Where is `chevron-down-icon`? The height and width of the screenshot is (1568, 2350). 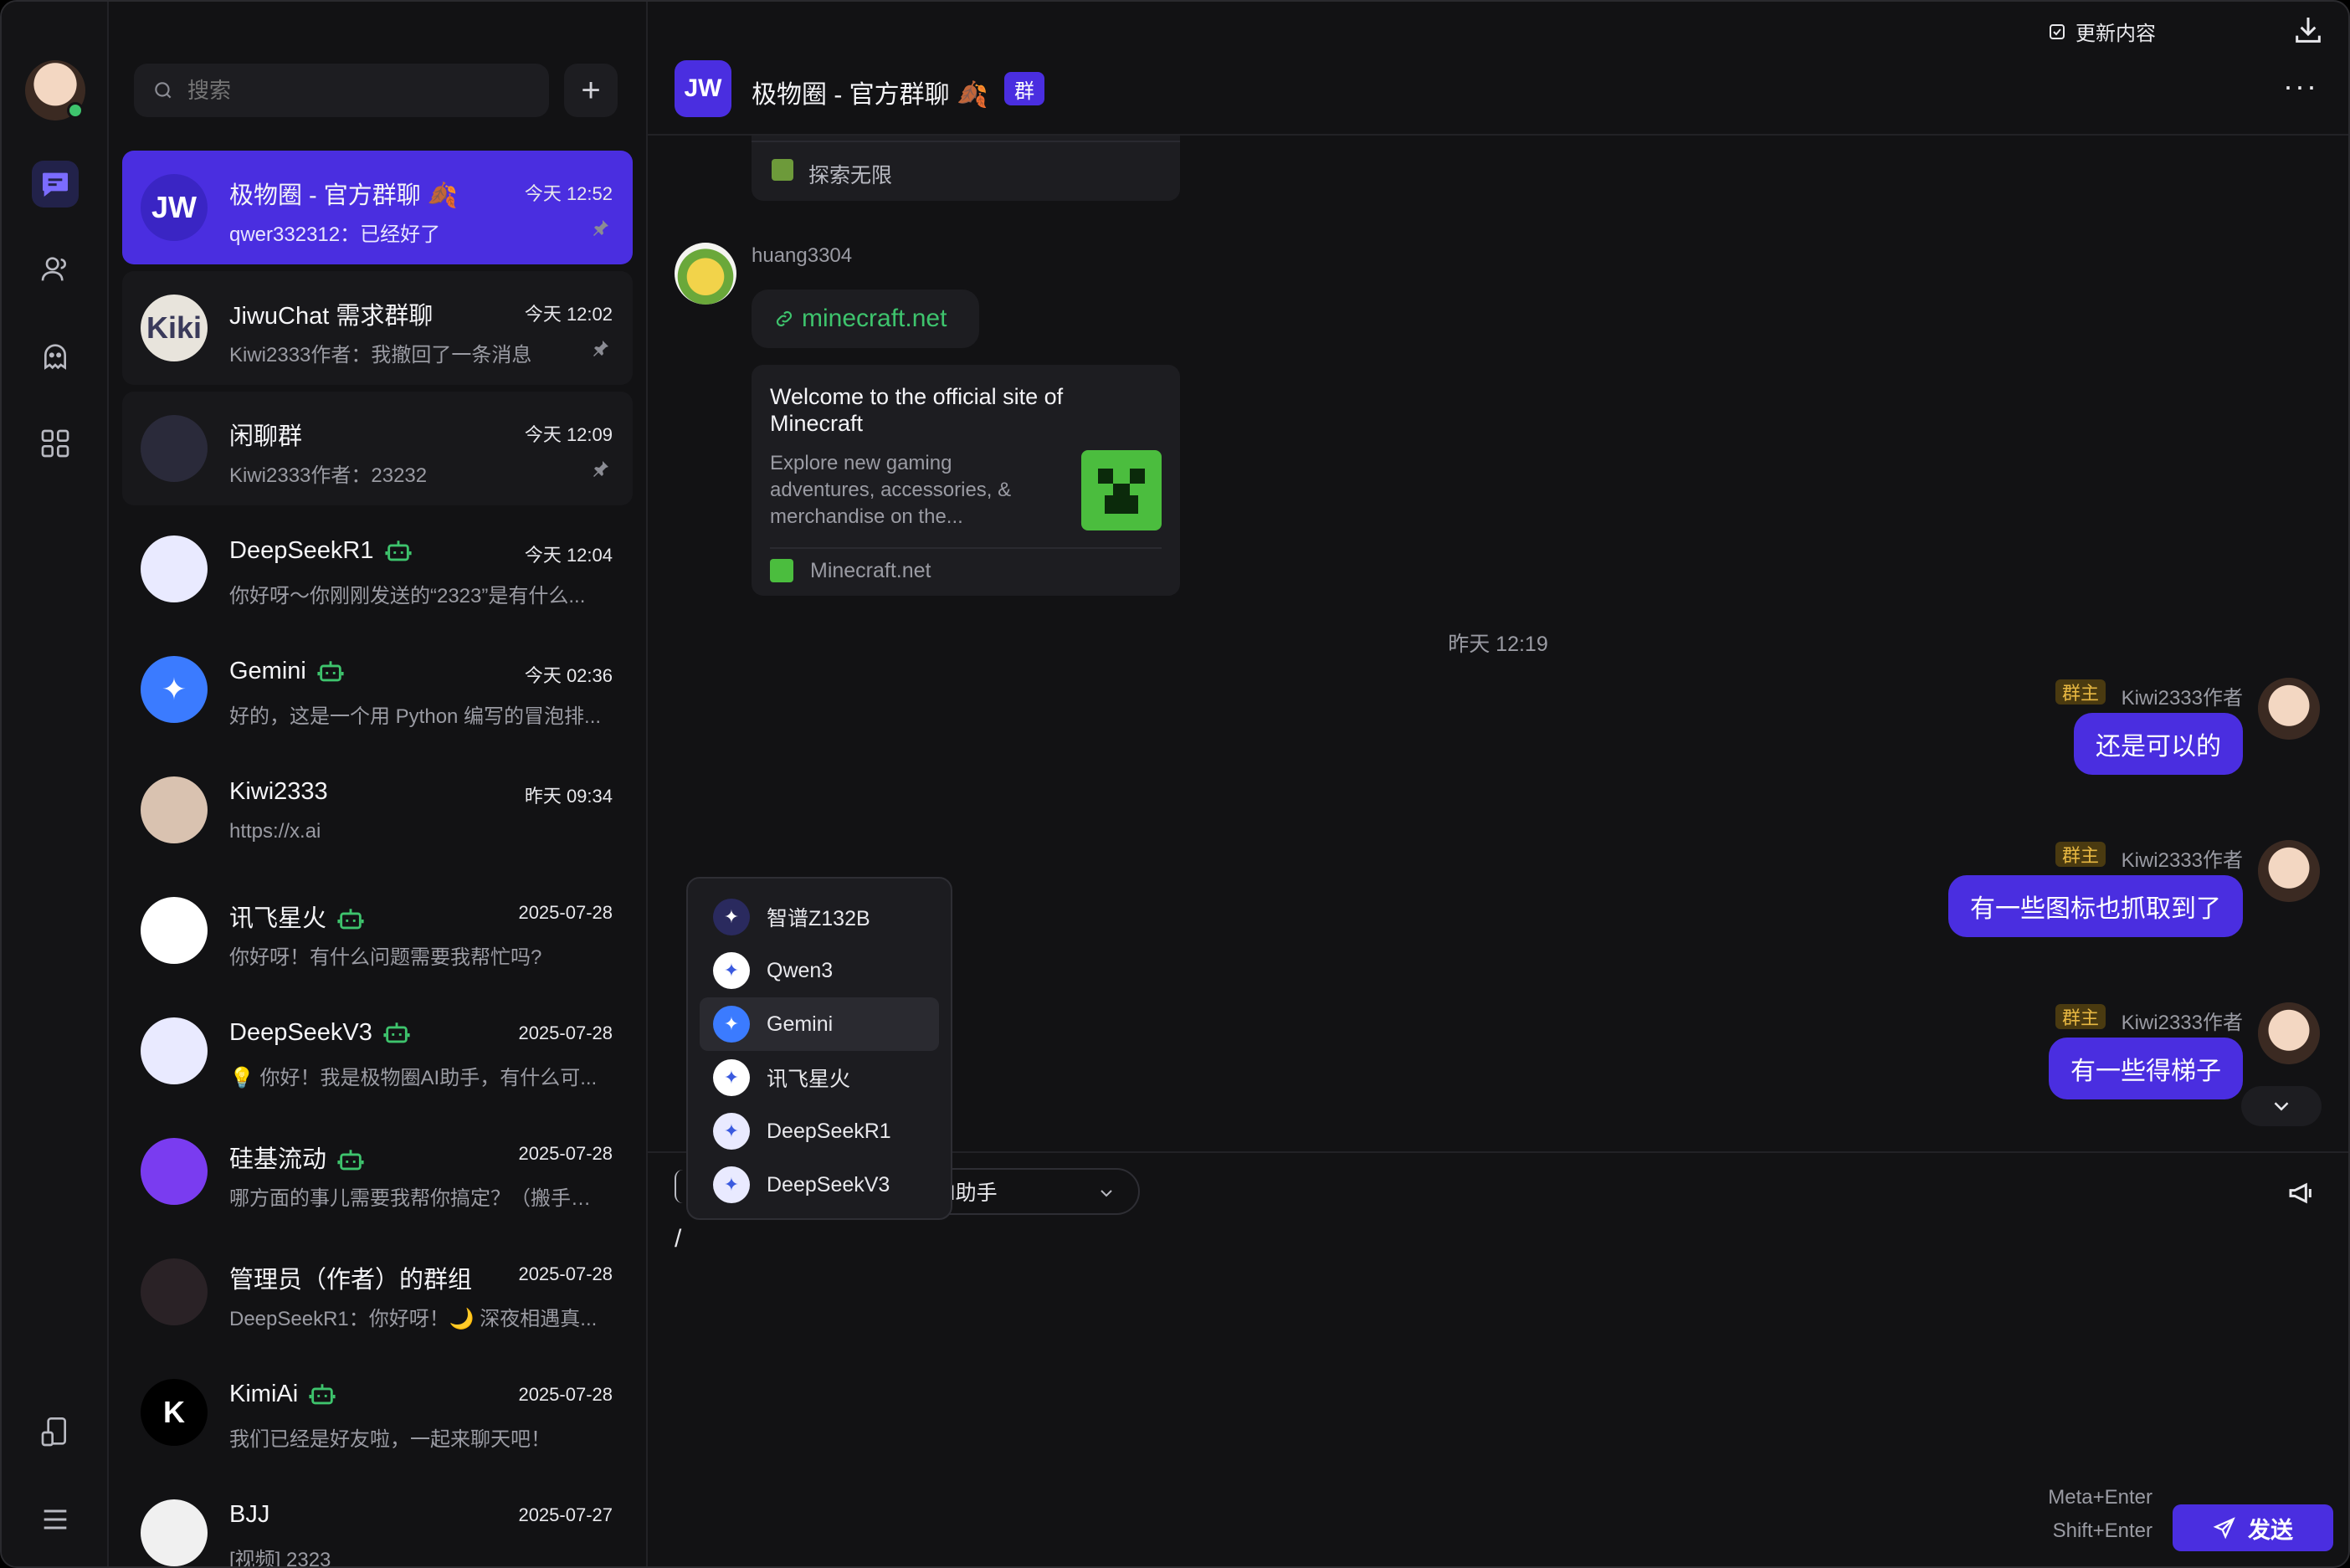
chevron-down-icon is located at coordinates (1106, 1193).